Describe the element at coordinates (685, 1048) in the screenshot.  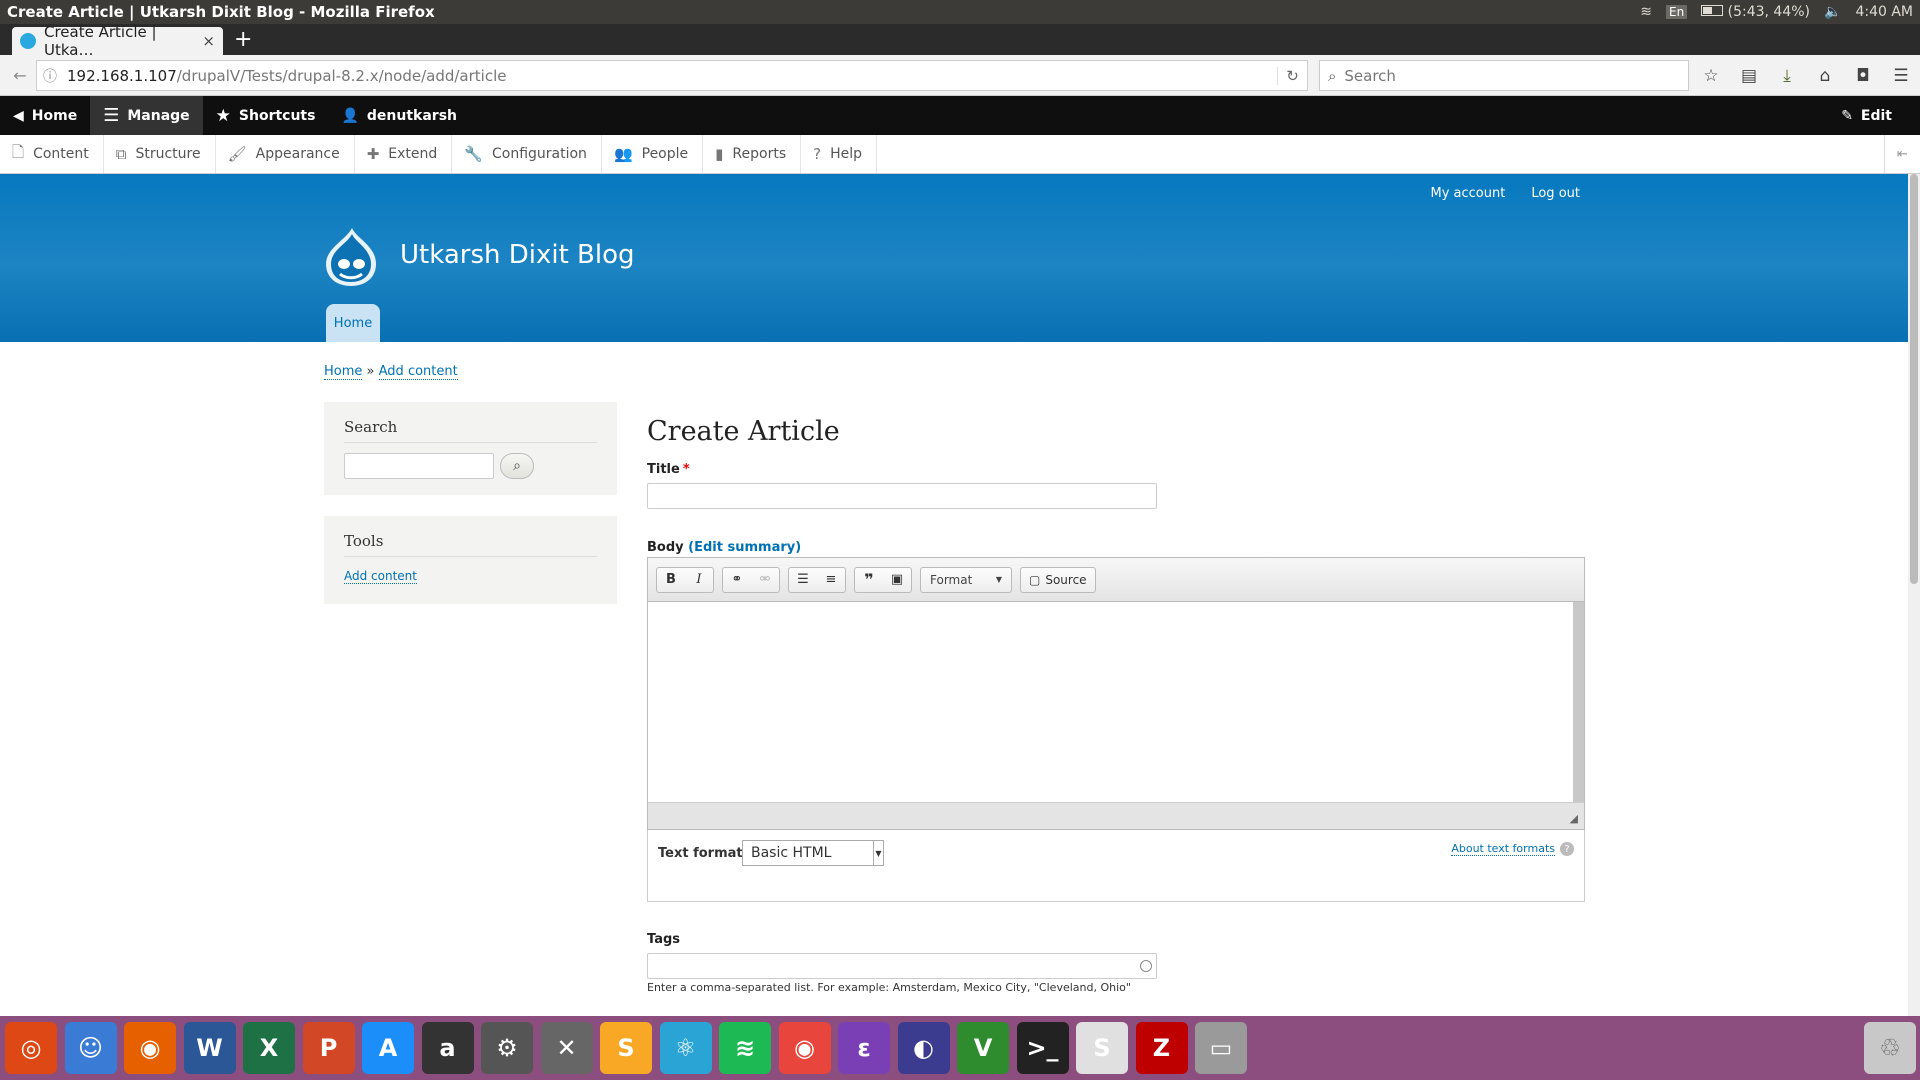
I see `atom-icon: ⚛` at that location.